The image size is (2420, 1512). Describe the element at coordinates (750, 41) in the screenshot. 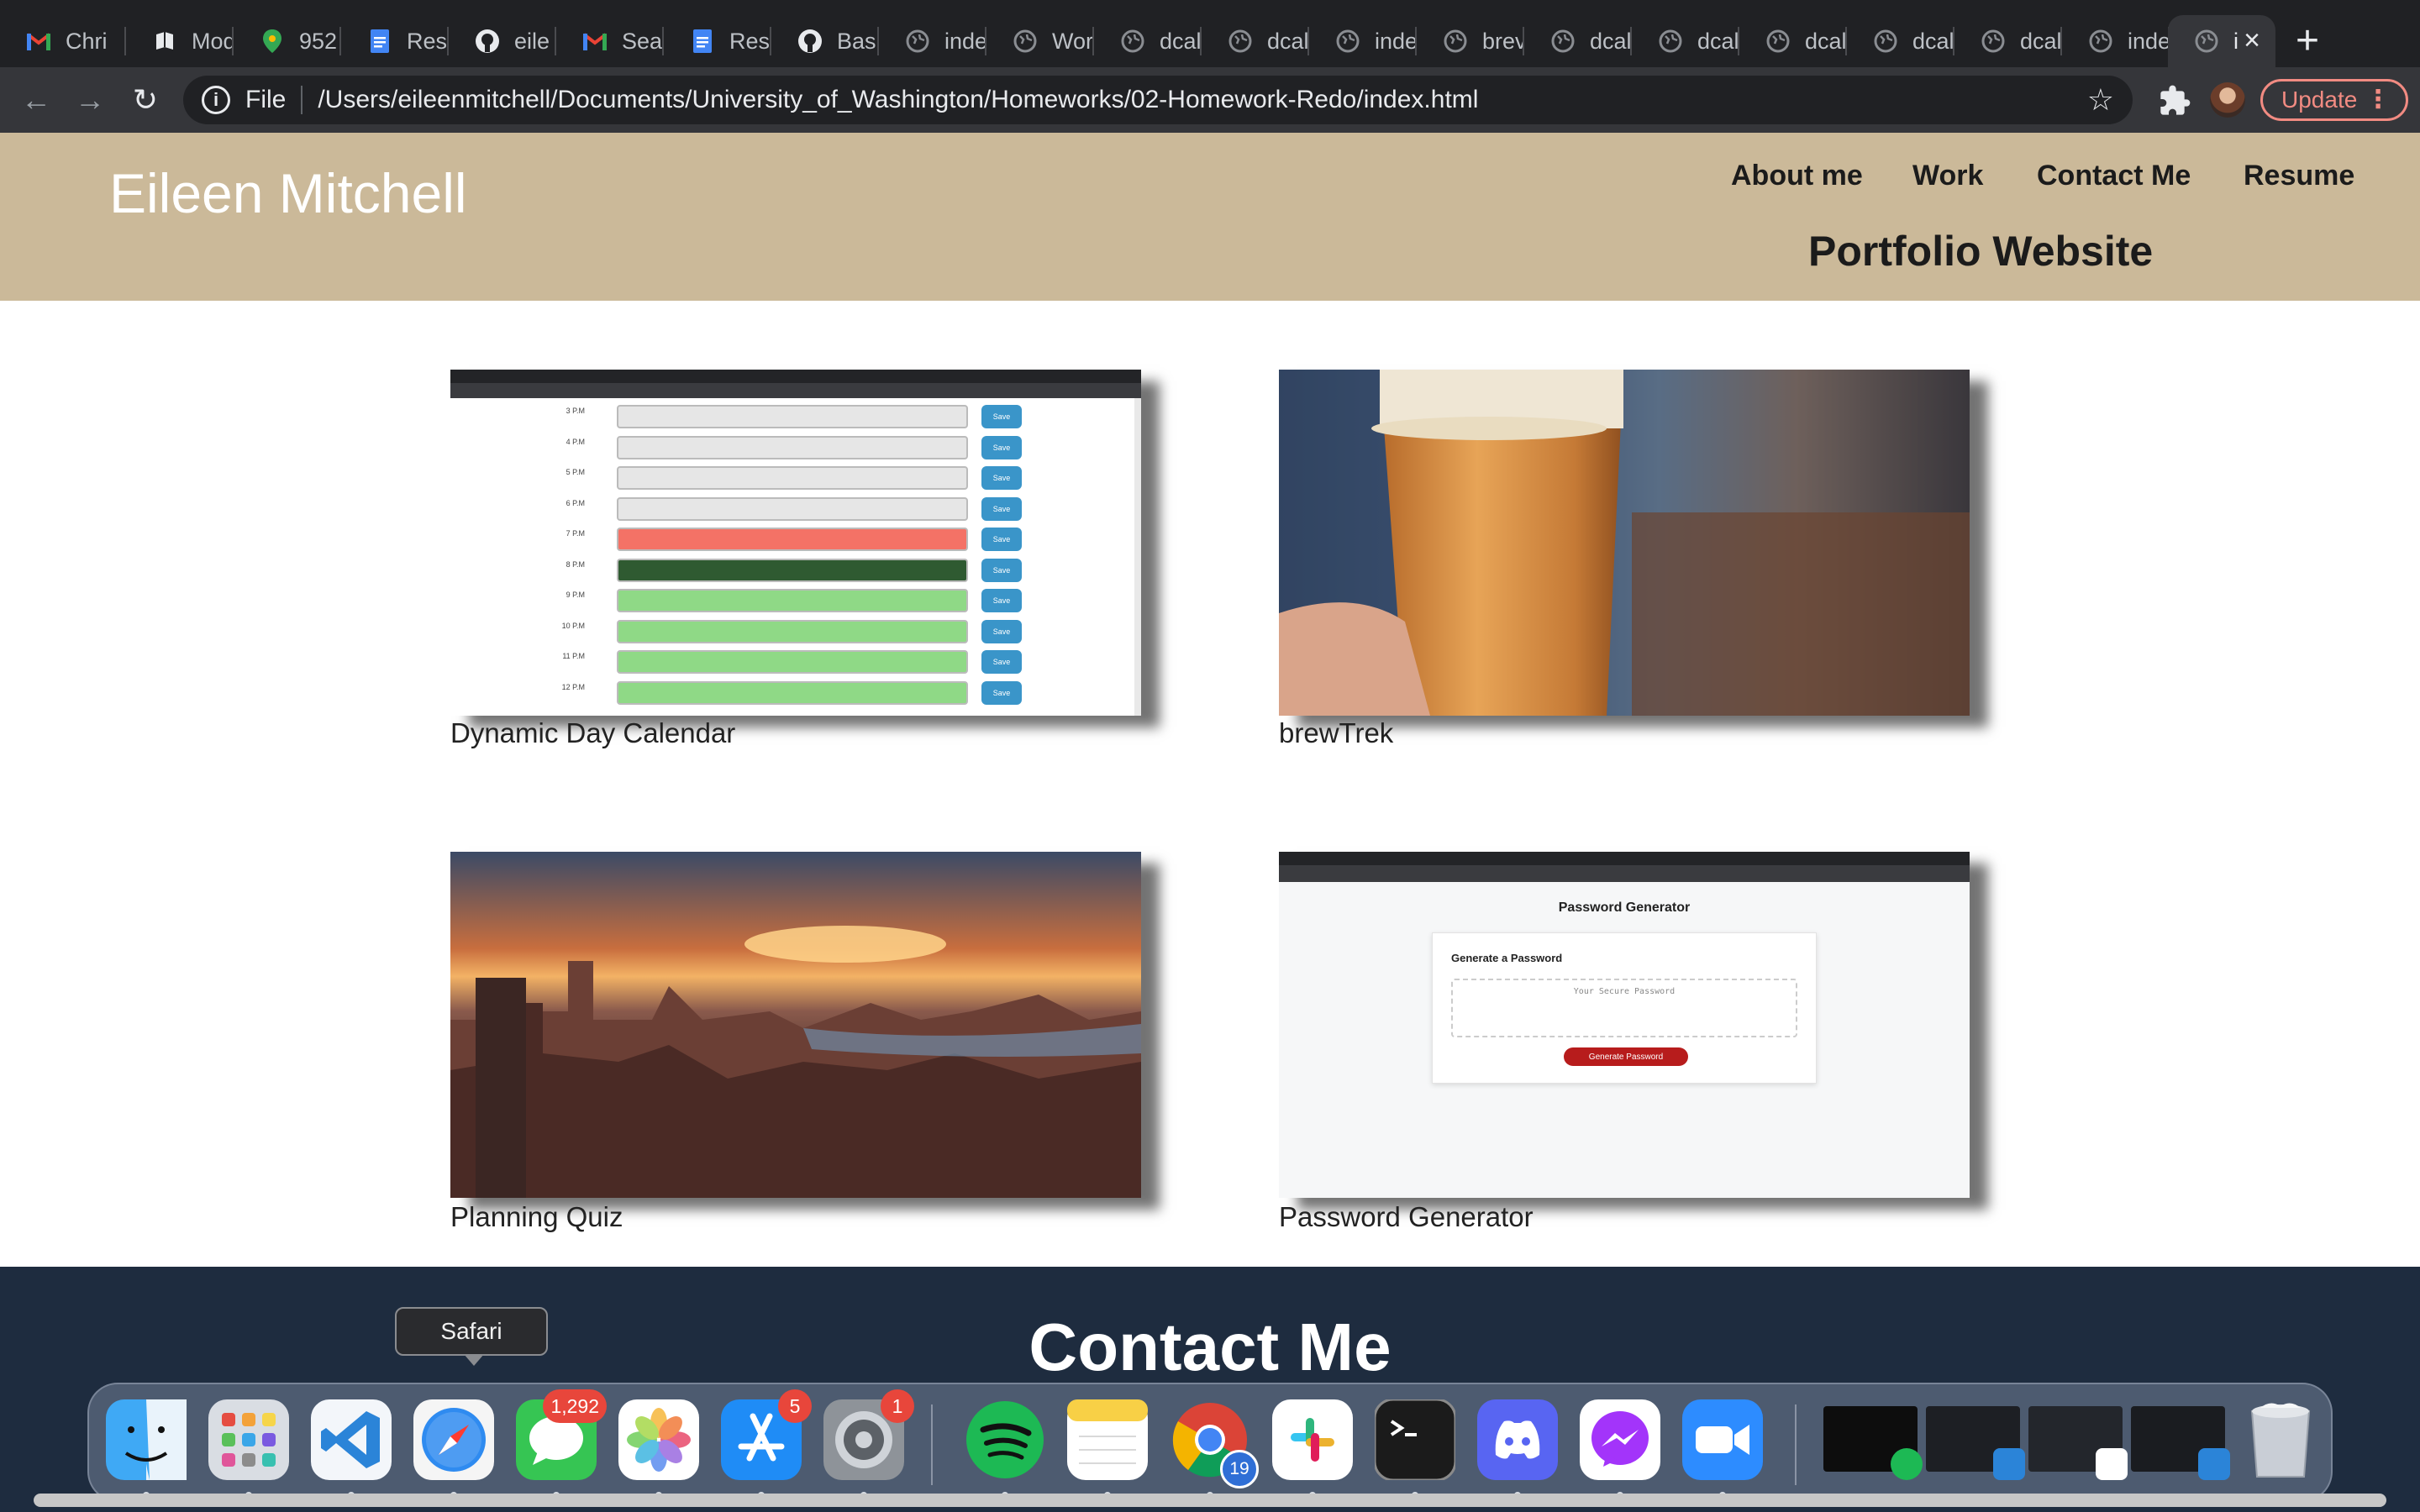

I see `tab-title: Resu` at that location.